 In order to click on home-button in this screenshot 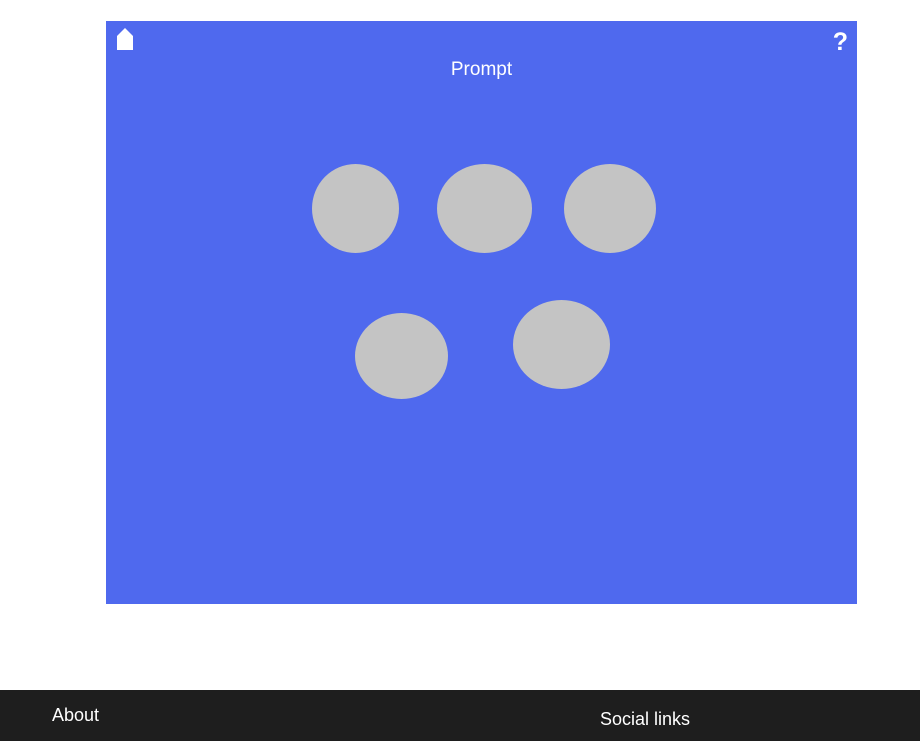, I will do `click(125, 39)`.